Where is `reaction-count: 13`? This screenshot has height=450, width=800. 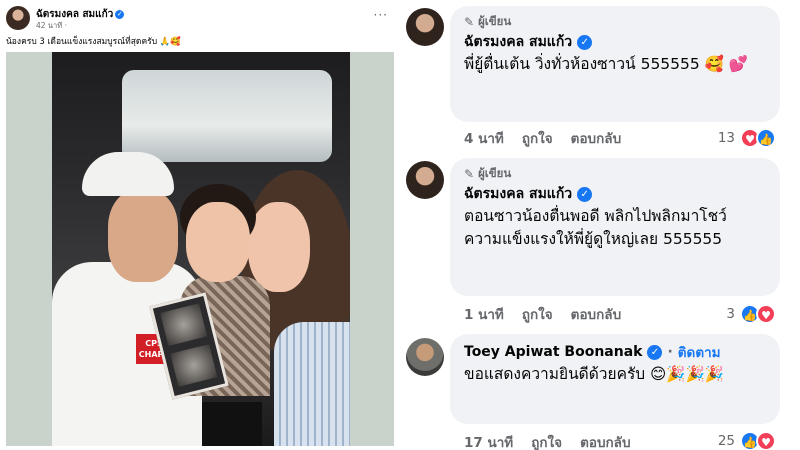 reaction-count: 13 is located at coordinates (726, 138).